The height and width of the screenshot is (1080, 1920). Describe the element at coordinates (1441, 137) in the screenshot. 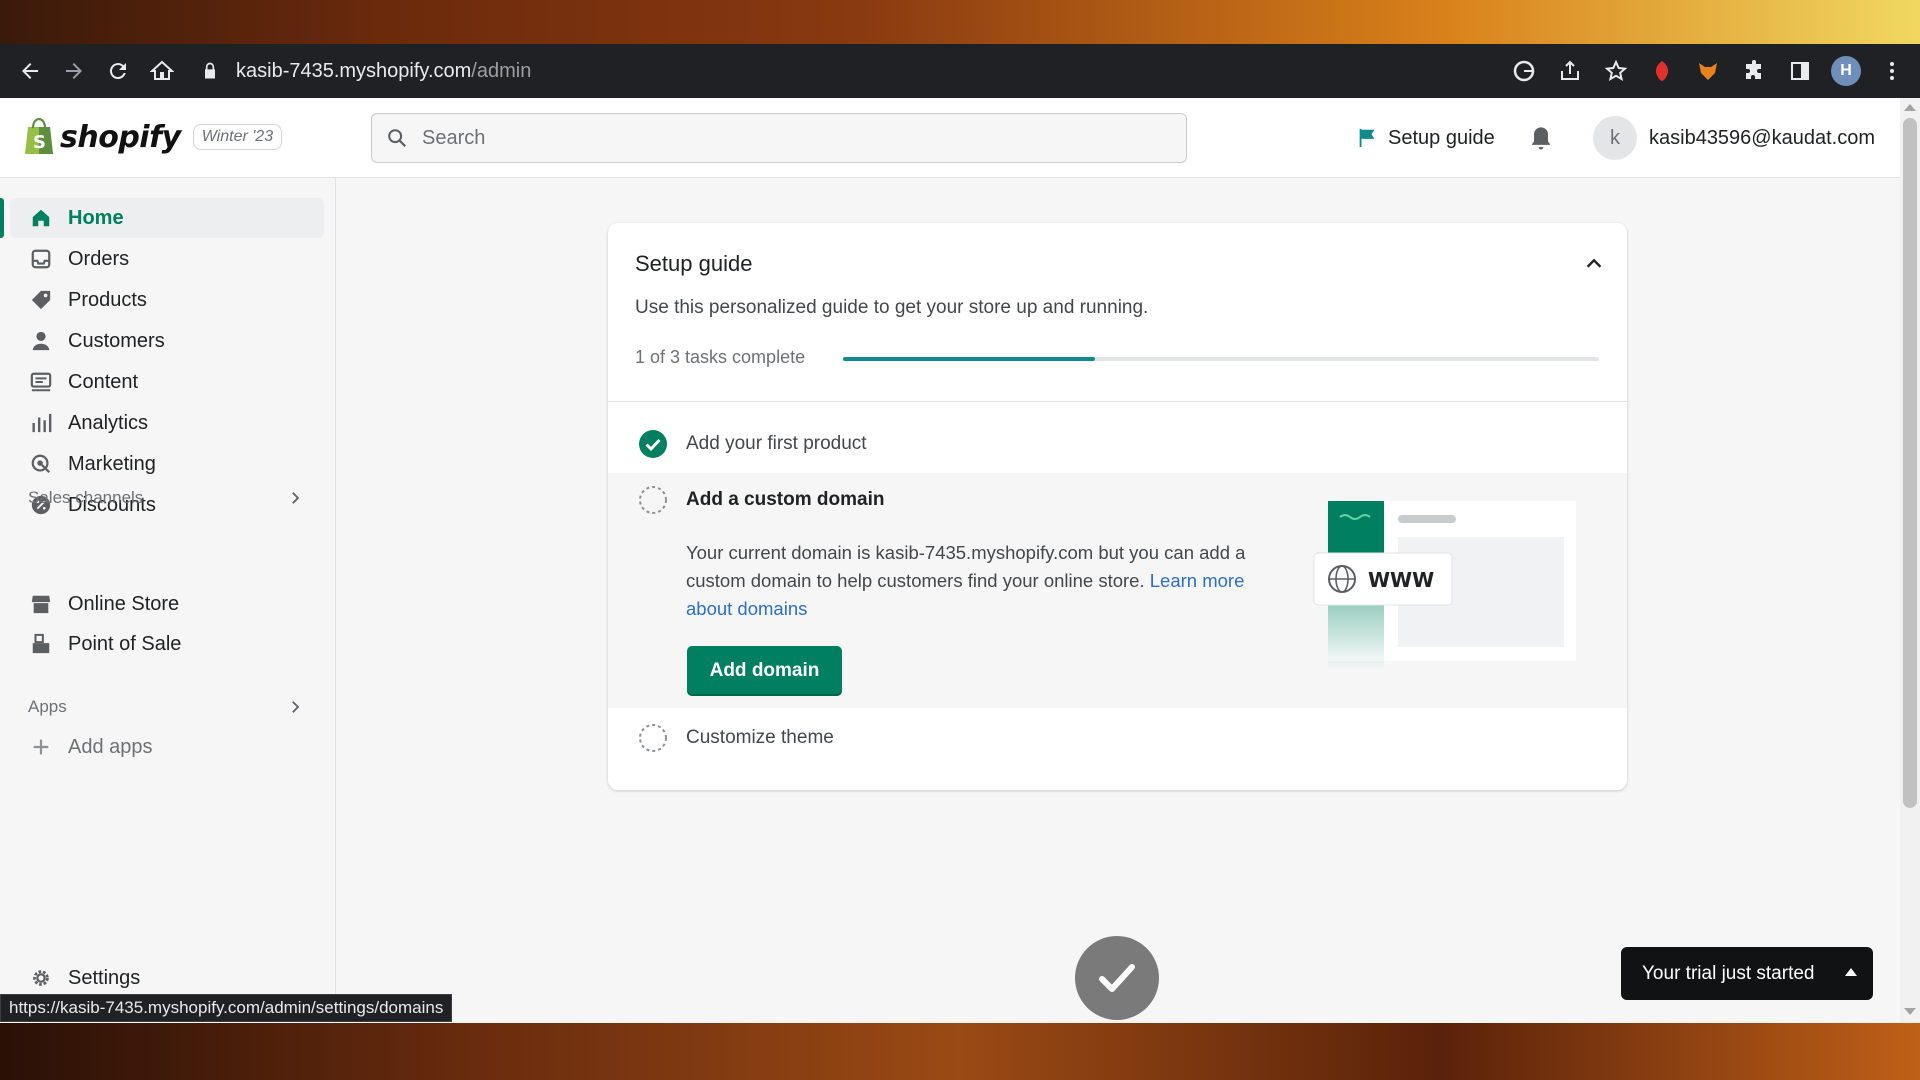

I see `setup-guide-label: Setup guide` at that location.